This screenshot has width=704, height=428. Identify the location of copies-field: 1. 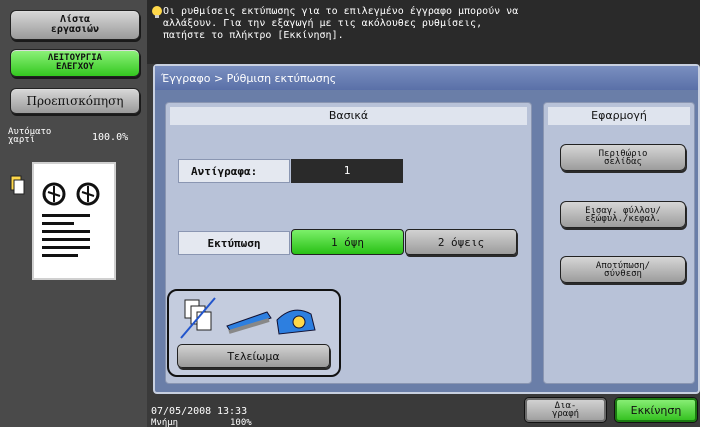
(347, 171).